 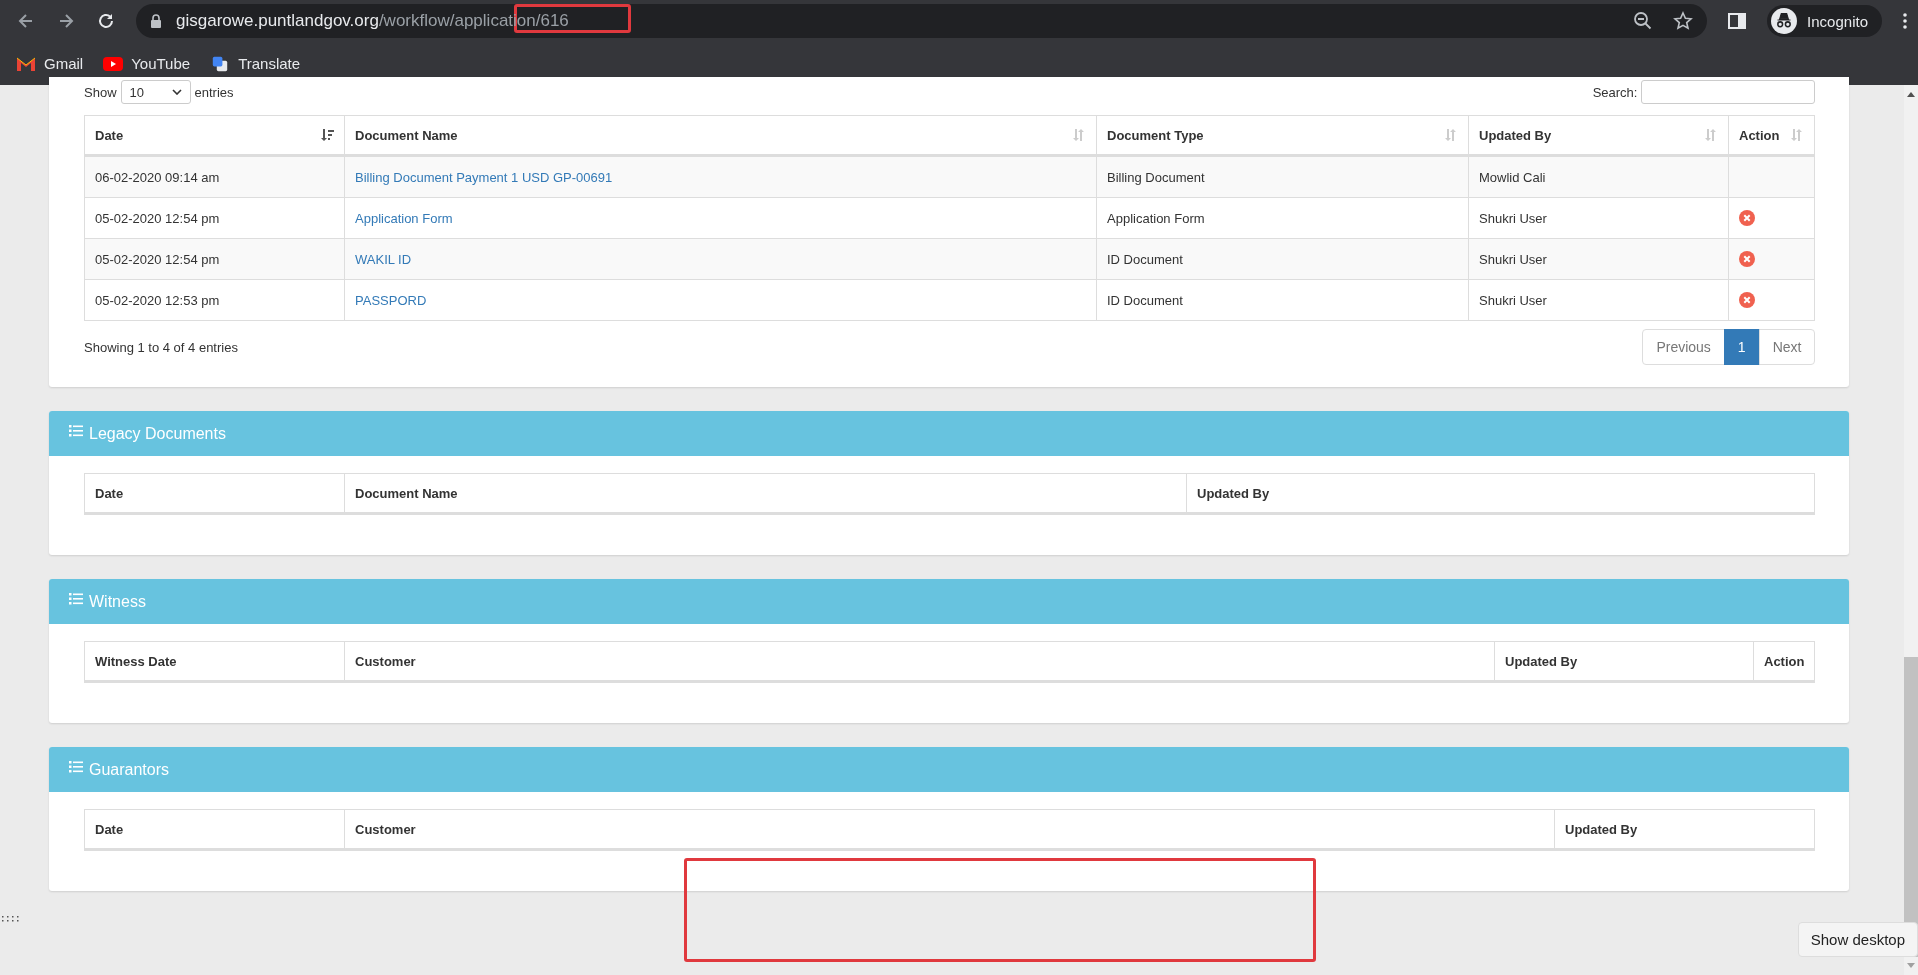 I want to click on page-length-select: 10, so click(x=155, y=92).